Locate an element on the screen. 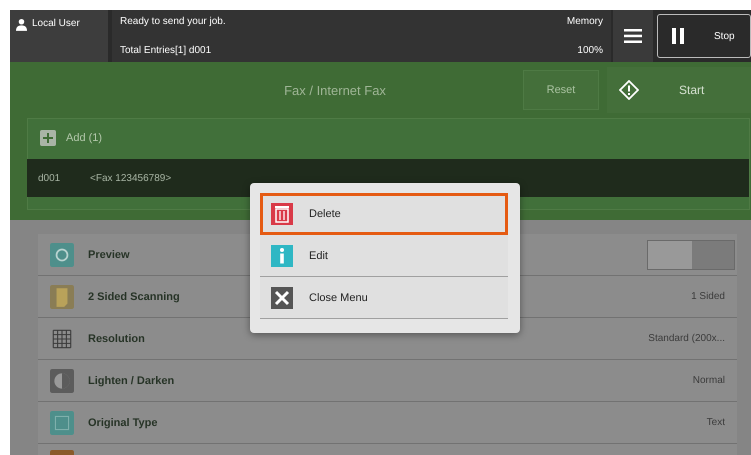 This screenshot has height=455, width=751. feature-label: Lighten / Darken is located at coordinates (131, 380).